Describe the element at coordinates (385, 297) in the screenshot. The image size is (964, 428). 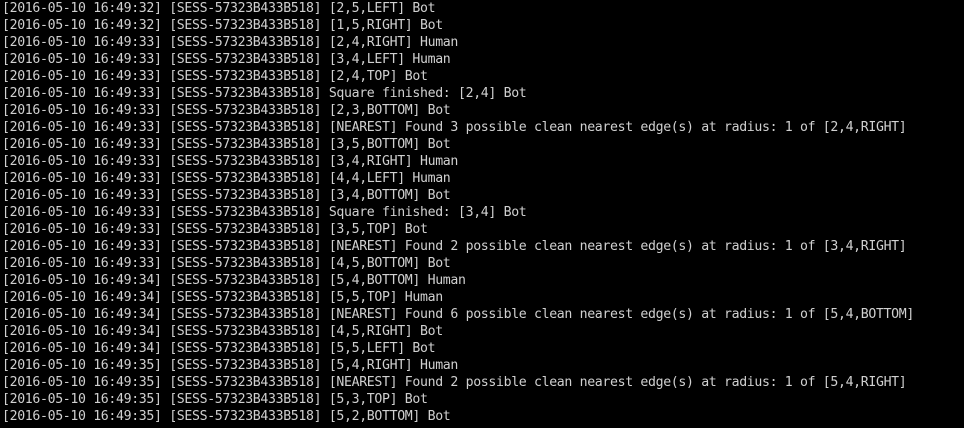
I see `log-message: [5,5,TOP] Human` at that location.